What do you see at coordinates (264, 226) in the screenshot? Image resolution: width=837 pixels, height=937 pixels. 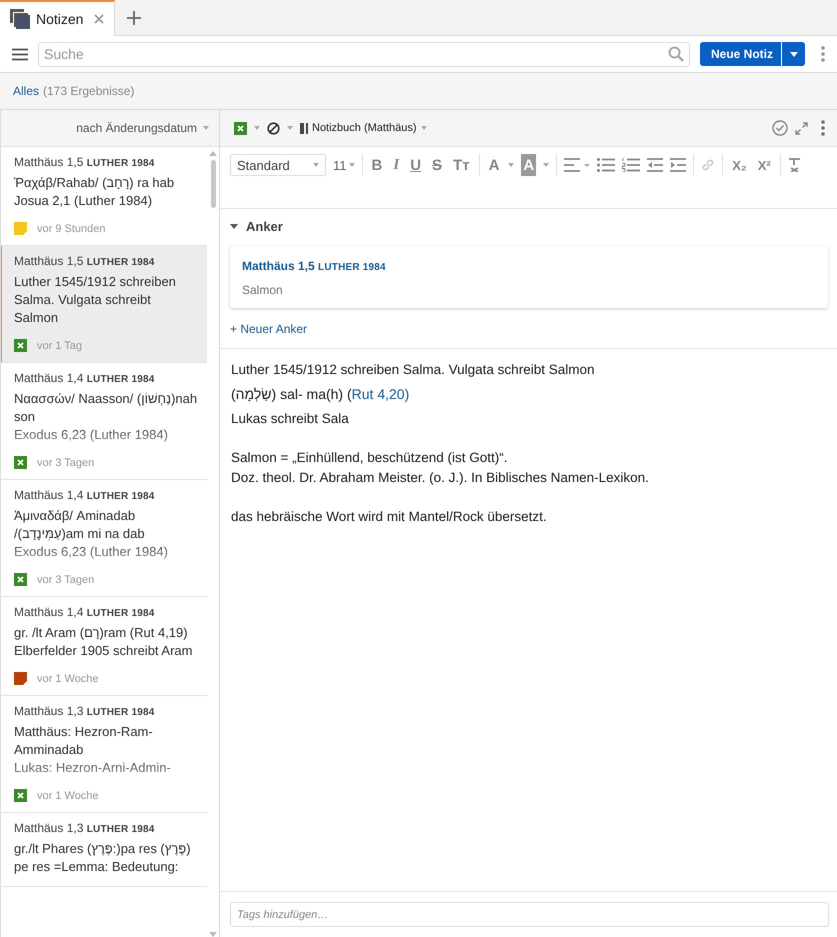 I see `section-title: Anker` at bounding box center [264, 226].